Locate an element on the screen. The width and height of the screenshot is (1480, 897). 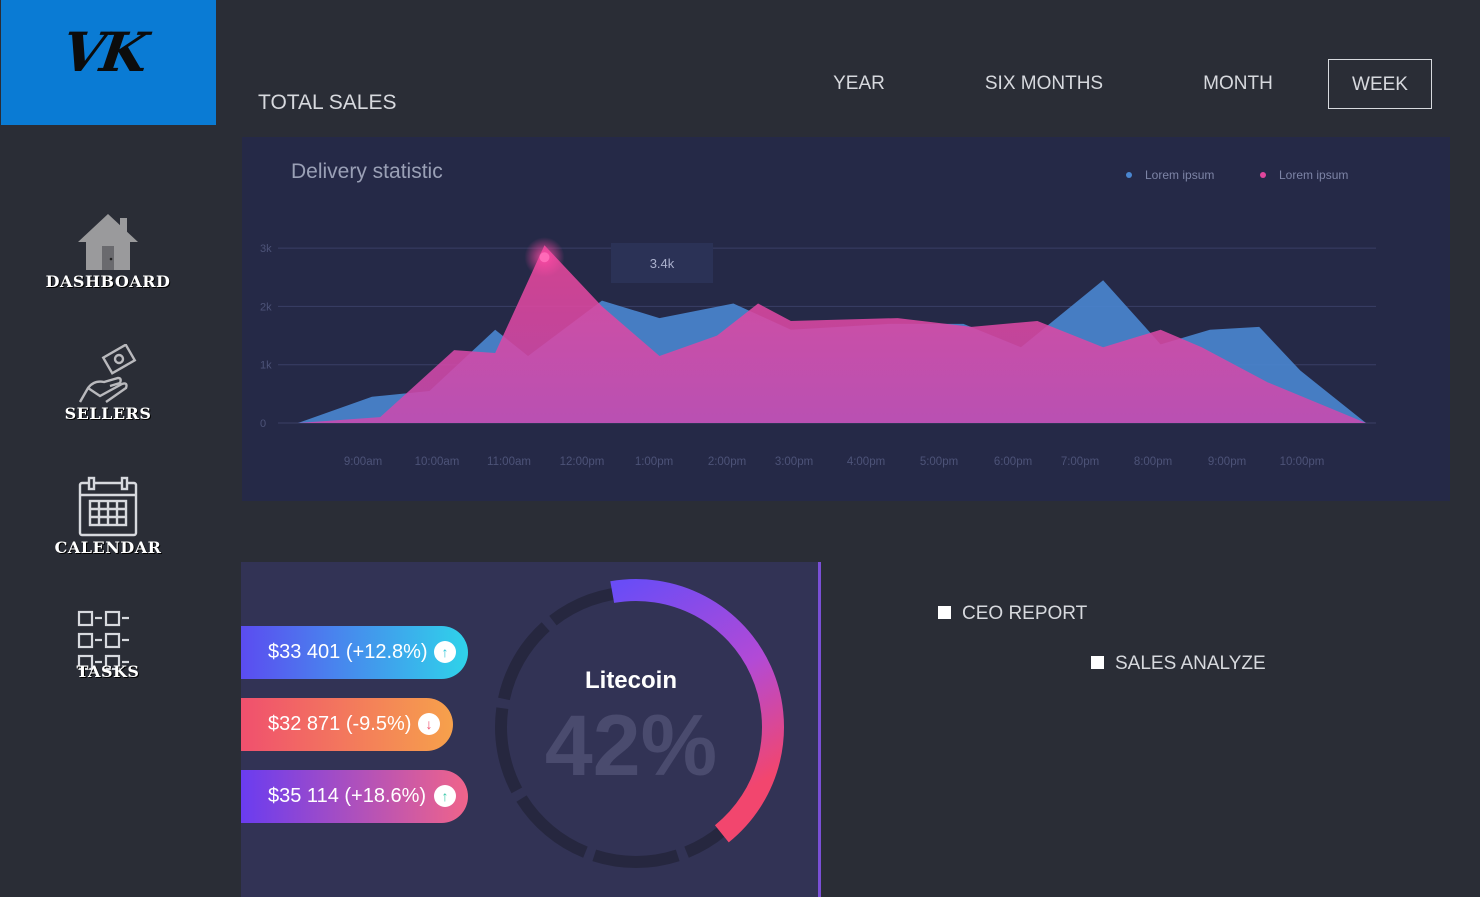
sidebar-item-sellers: SELLERS is located at coordinates (108, 383).